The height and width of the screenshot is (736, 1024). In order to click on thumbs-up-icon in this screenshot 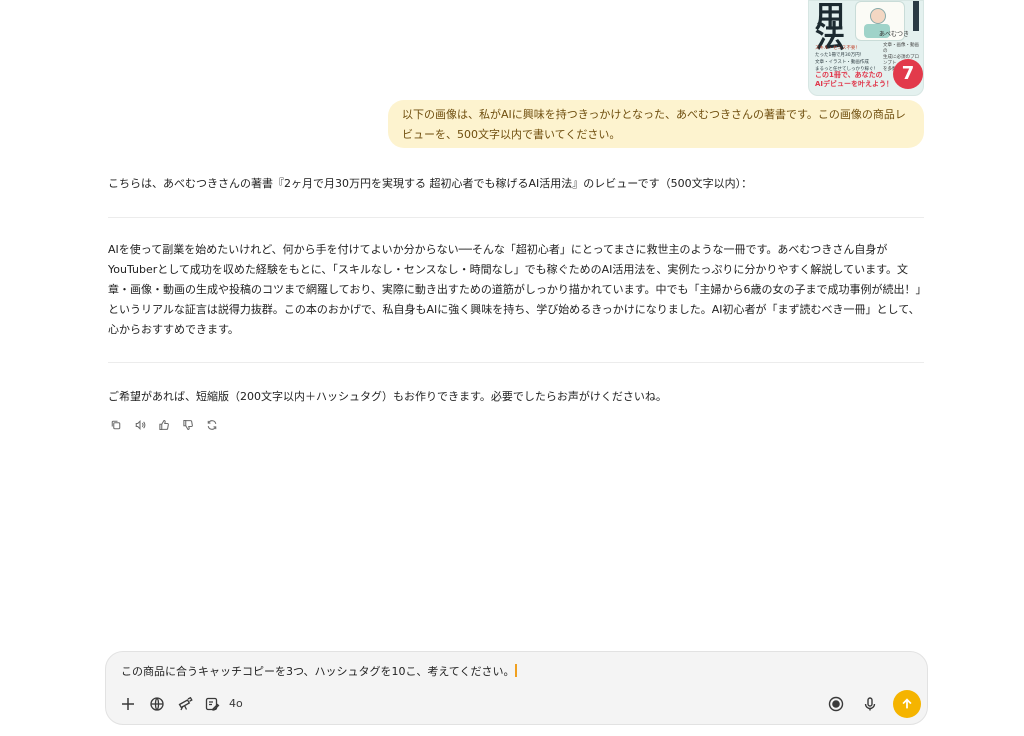, I will do `click(164, 425)`.